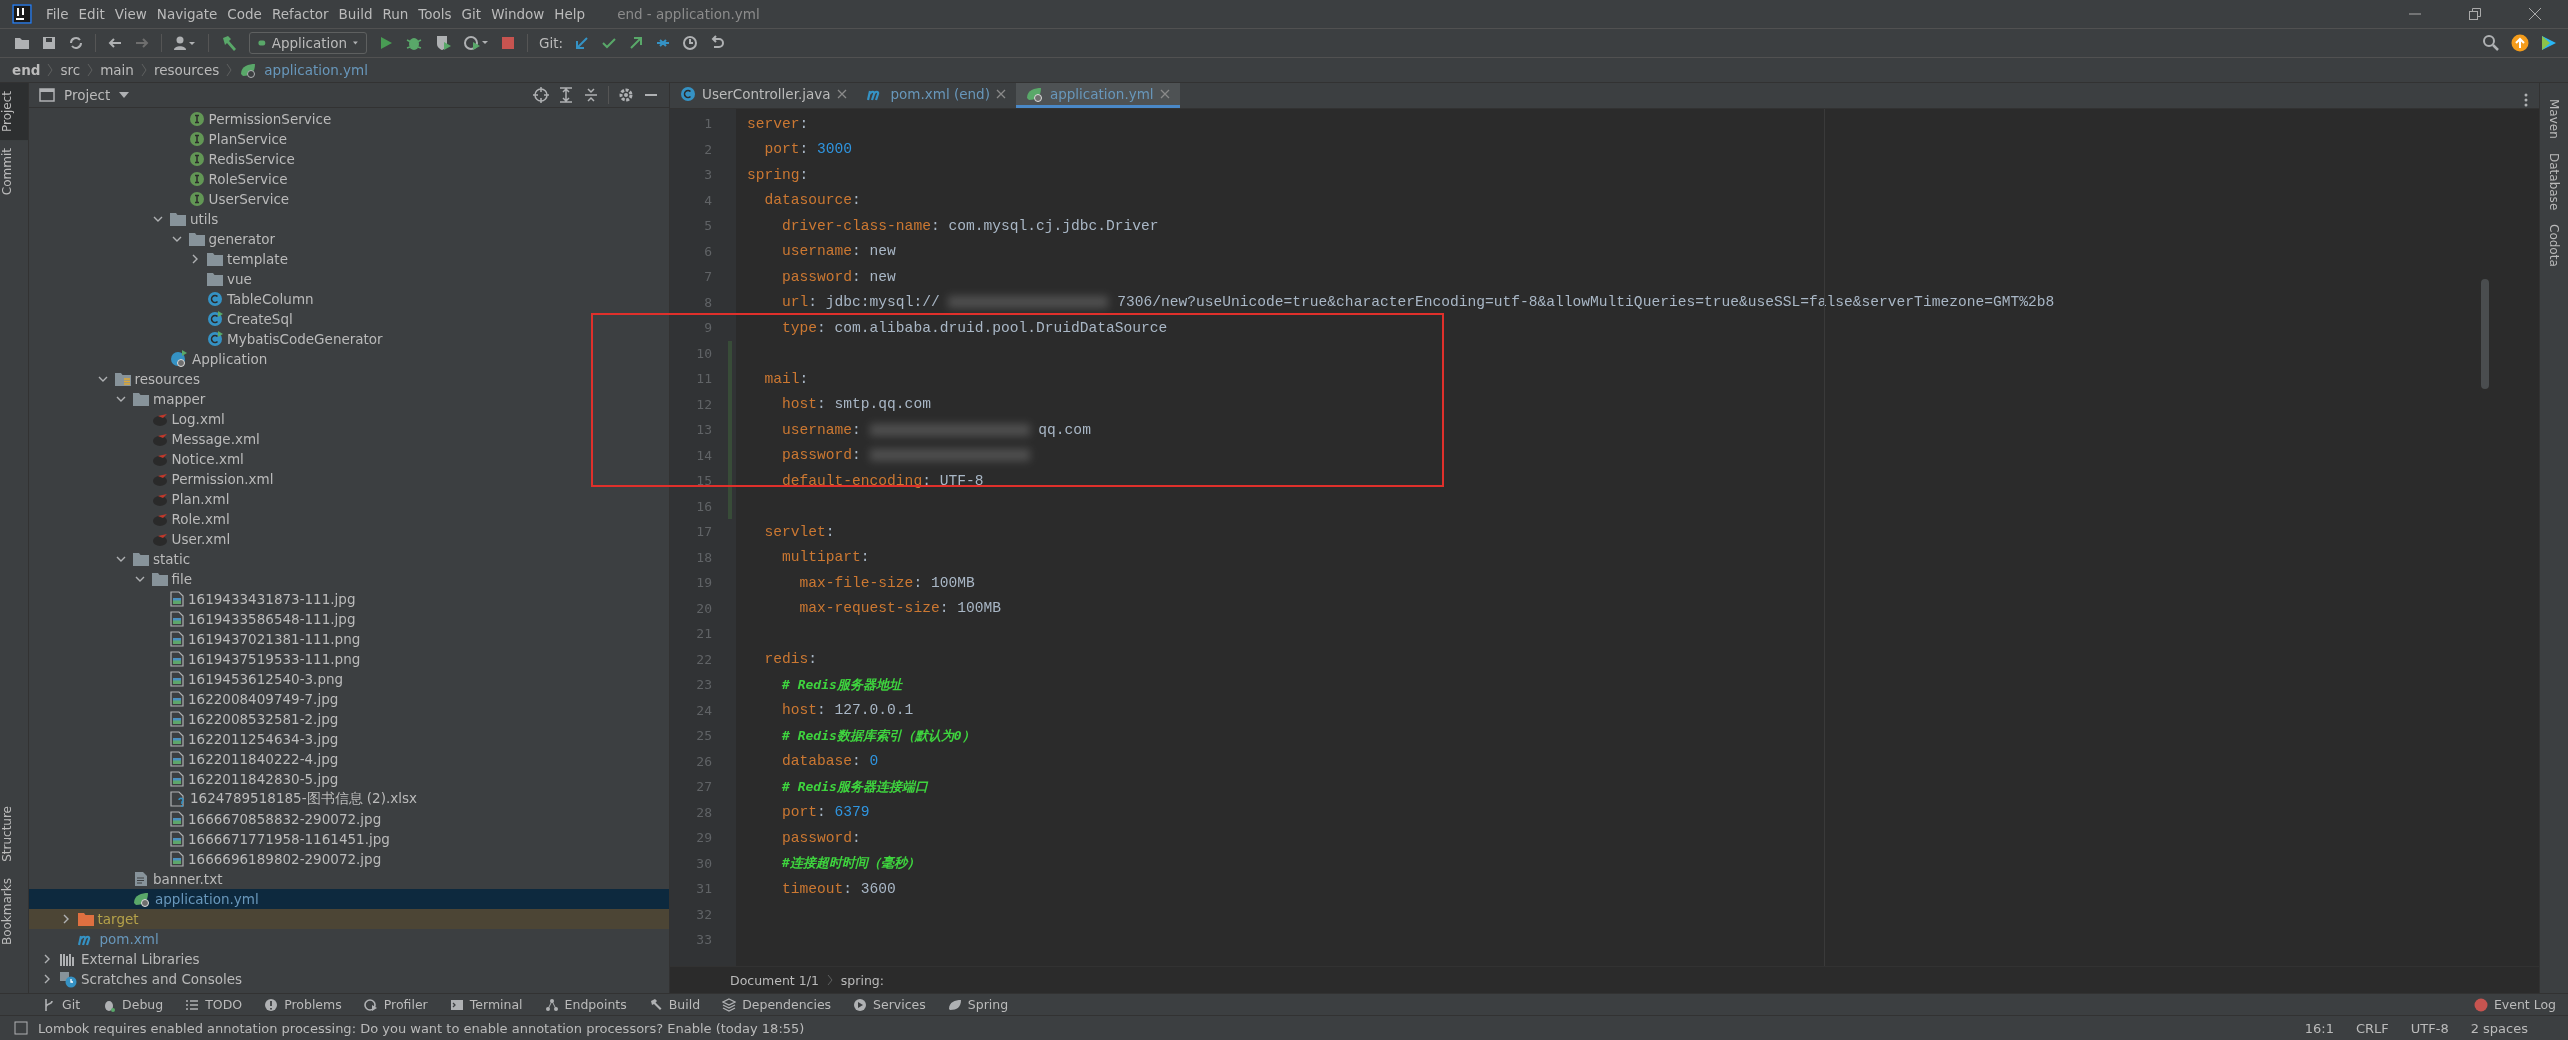 Image resolution: width=2568 pixels, height=1040 pixels. Describe the element at coordinates (2549, 43) in the screenshot. I see `plugin-logo-icon` at that location.